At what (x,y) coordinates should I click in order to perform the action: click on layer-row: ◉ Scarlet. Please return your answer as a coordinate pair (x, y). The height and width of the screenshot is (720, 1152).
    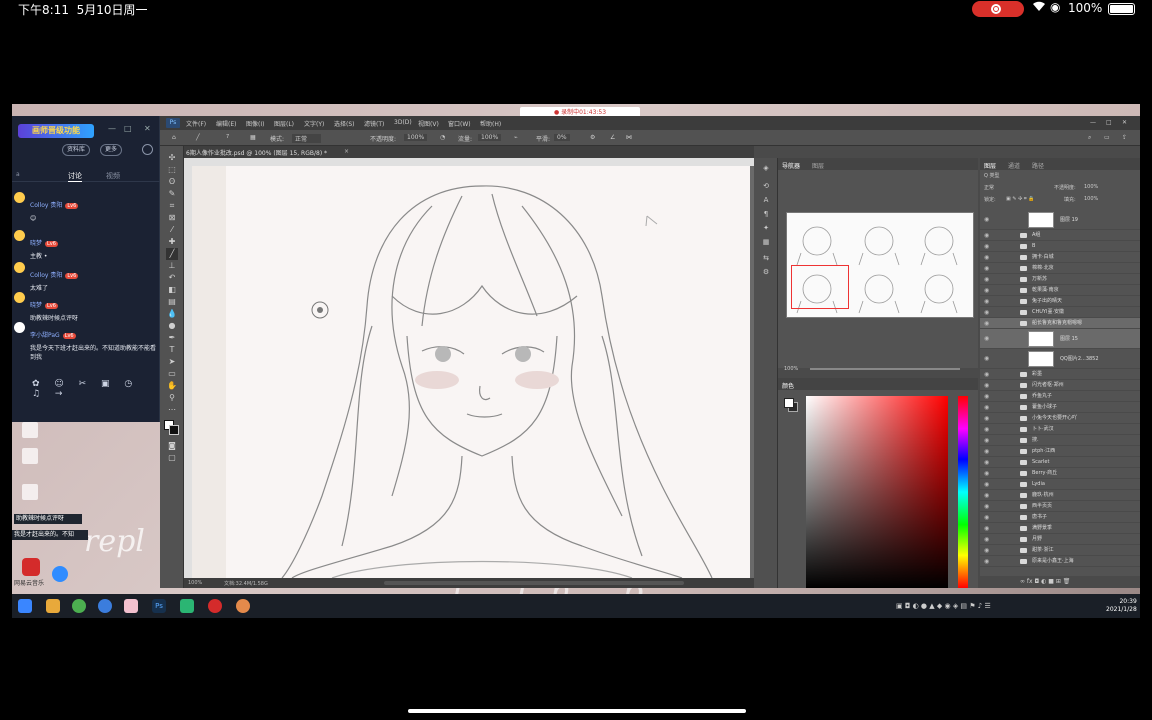
    Looking at the image, I should click on (1060, 462).